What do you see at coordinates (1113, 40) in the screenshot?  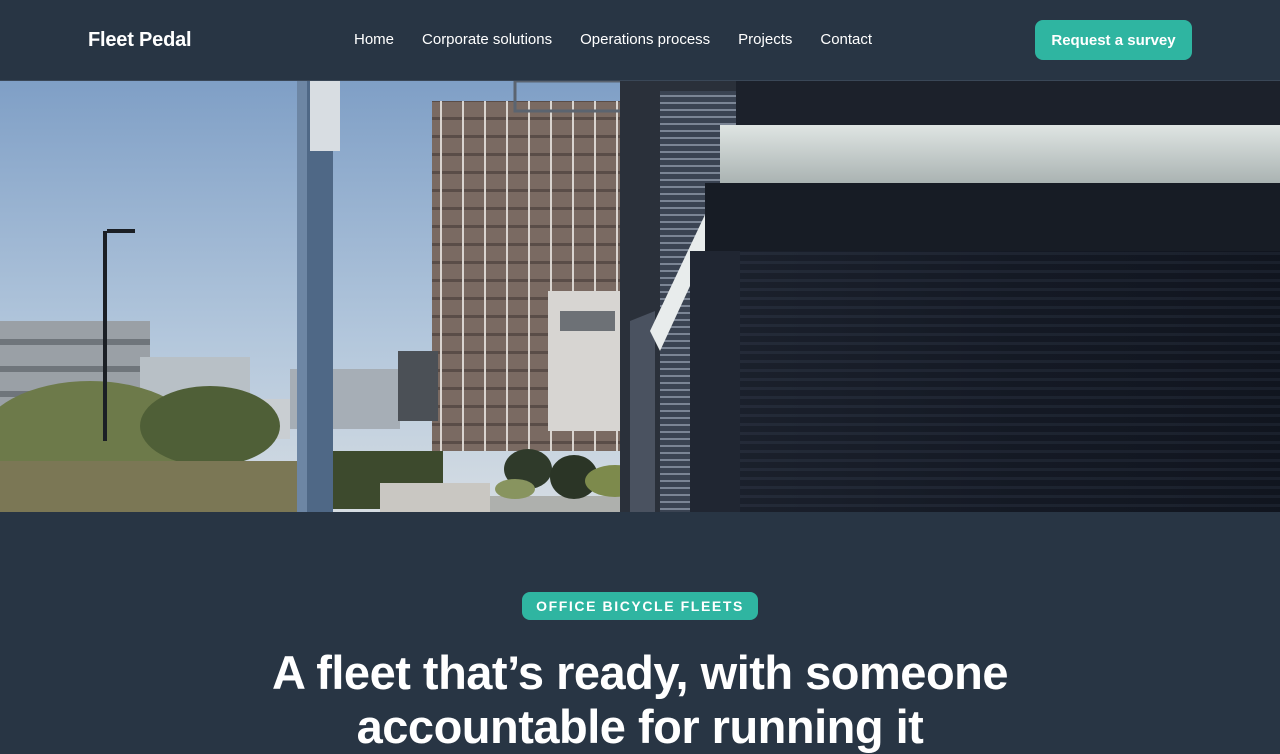 I see `request-survey-button: Request a survey` at bounding box center [1113, 40].